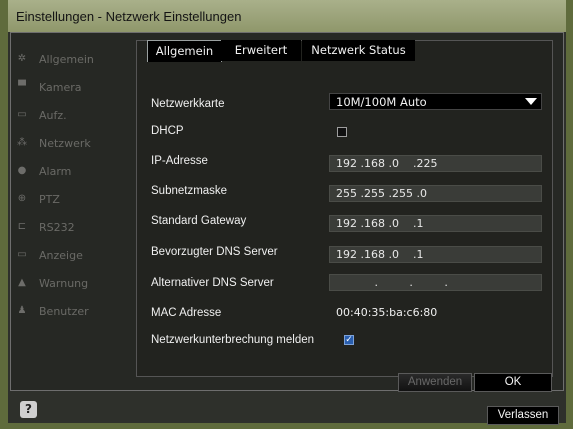 The width and height of the screenshot is (573, 429). What do you see at coordinates (513, 382) in the screenshot?
I see `ok-button: OK` at bounding box center [513, 382].